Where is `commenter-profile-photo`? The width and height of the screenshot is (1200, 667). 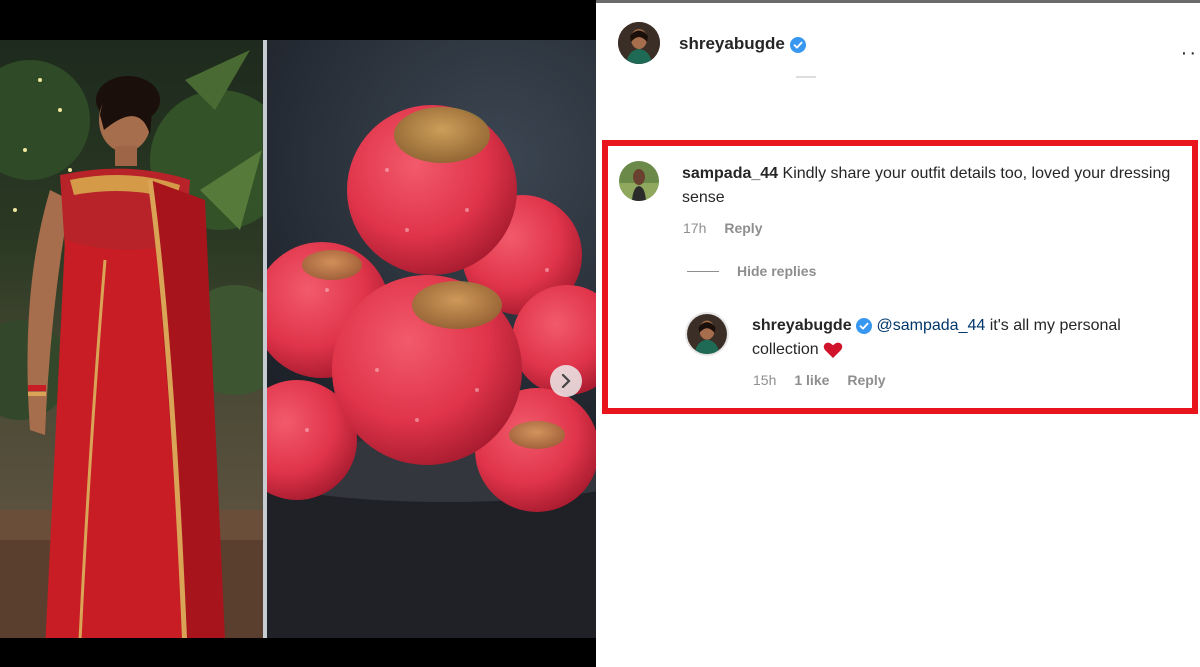
commenter-profile-photo is located at coordinates (639, 181).